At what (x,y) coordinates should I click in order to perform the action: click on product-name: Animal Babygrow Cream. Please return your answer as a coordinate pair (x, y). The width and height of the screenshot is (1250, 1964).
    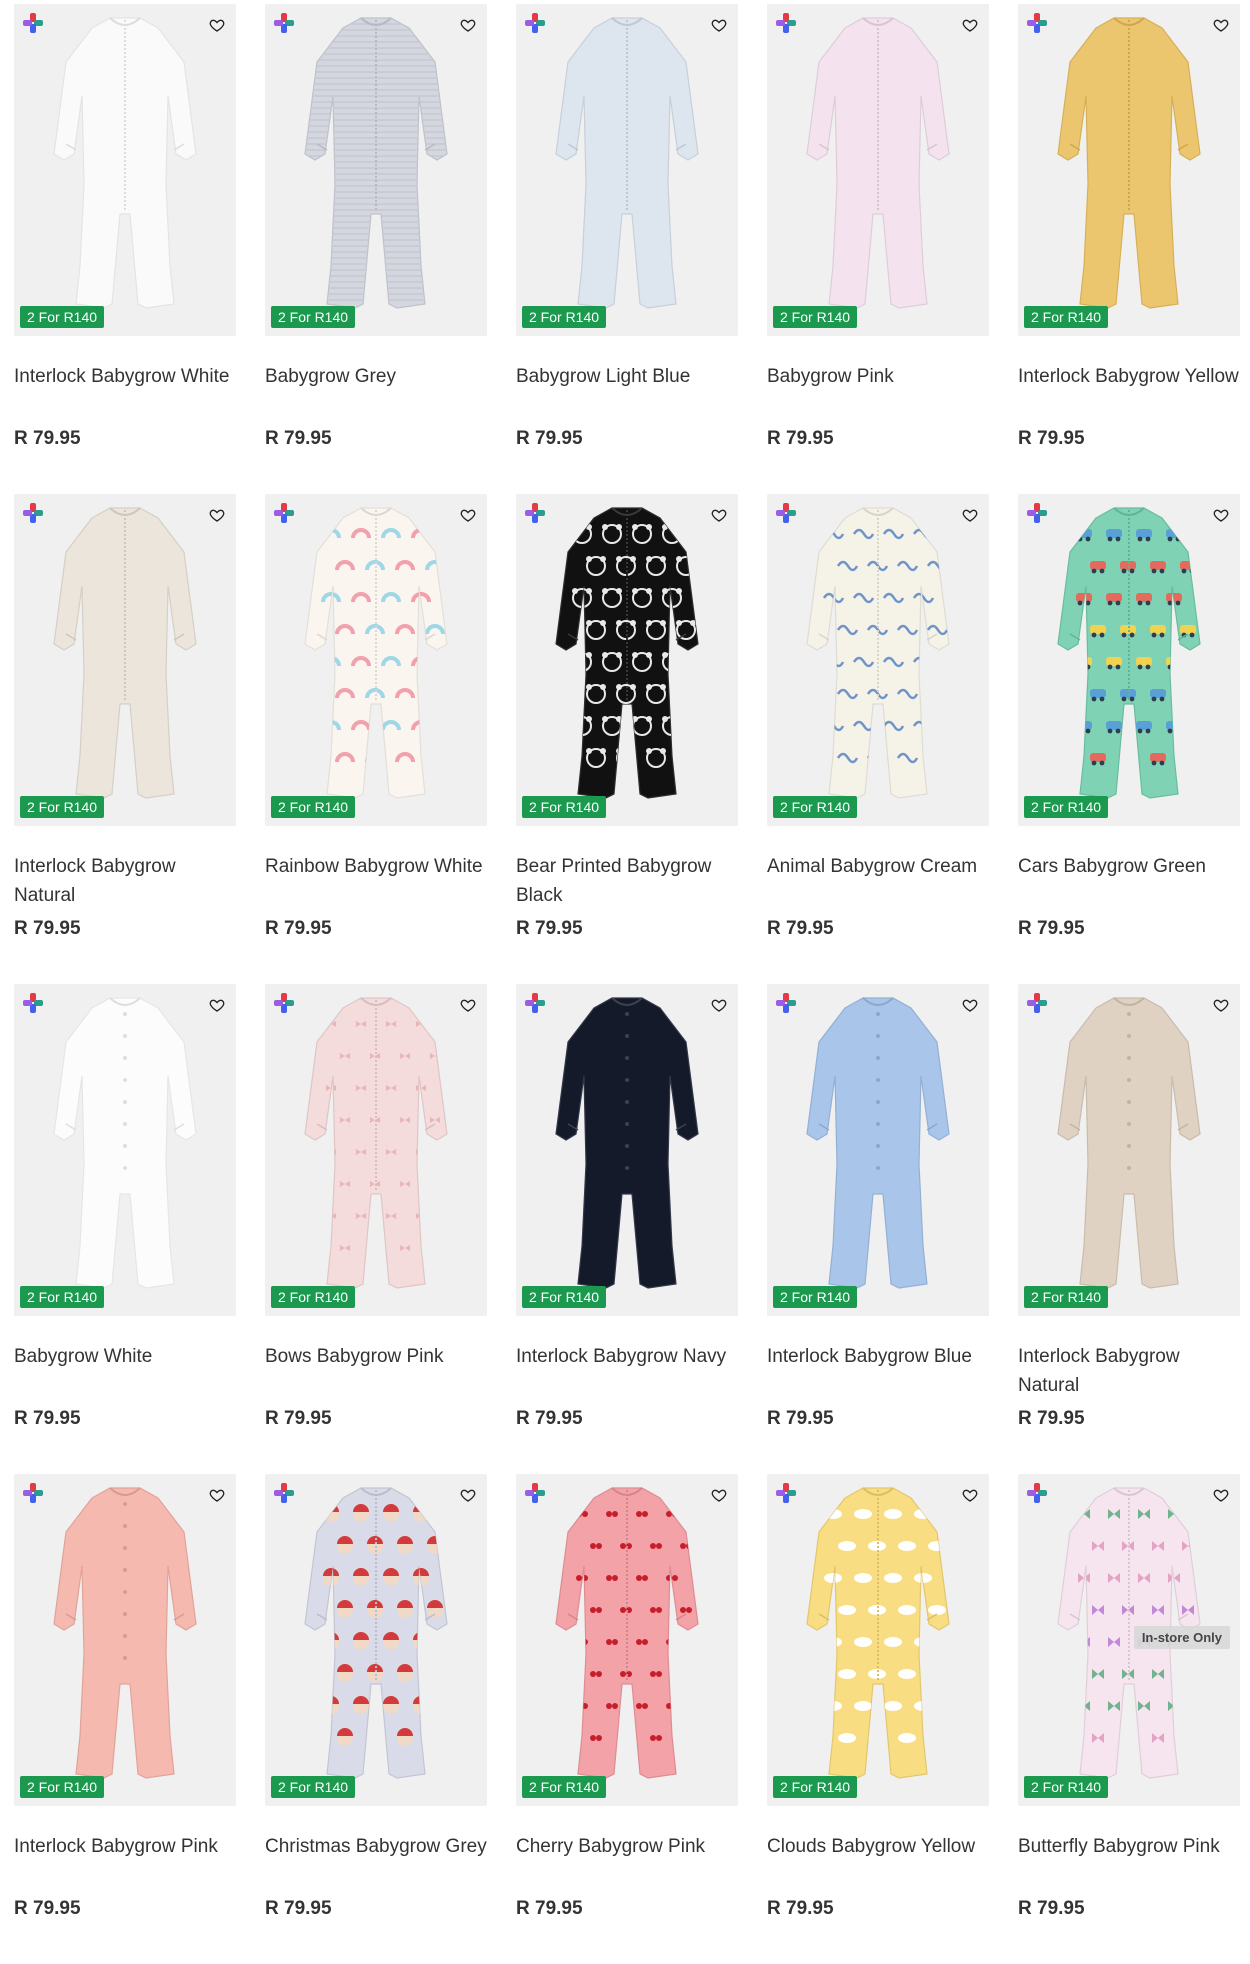
    Looking at the image, I should click on (878, 866).